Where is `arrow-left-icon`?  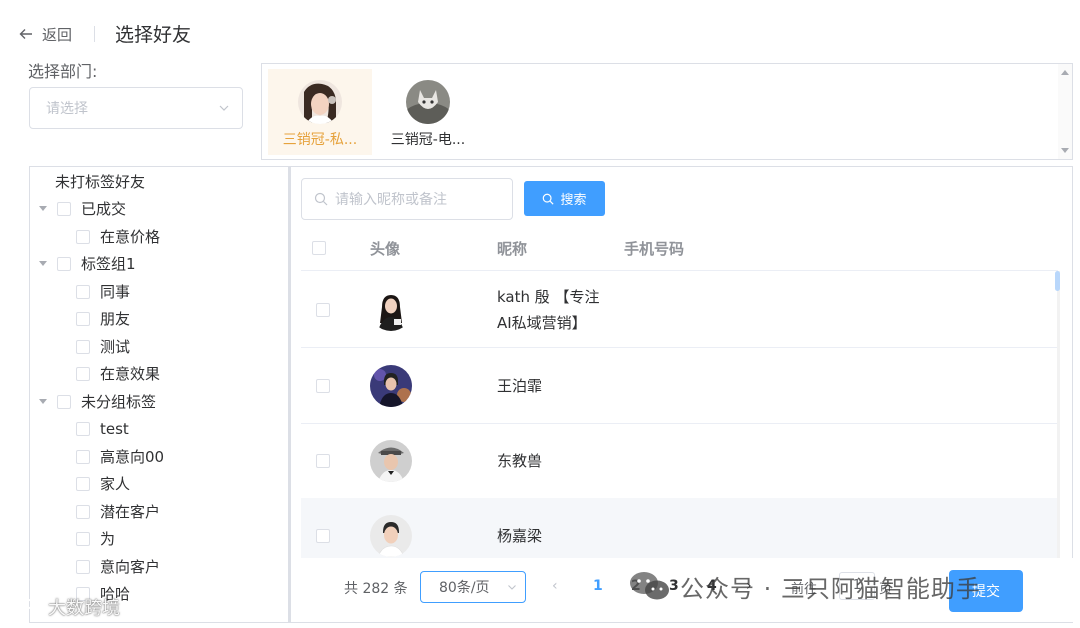
arrow-left-icon is located at coordinates (25, 34).